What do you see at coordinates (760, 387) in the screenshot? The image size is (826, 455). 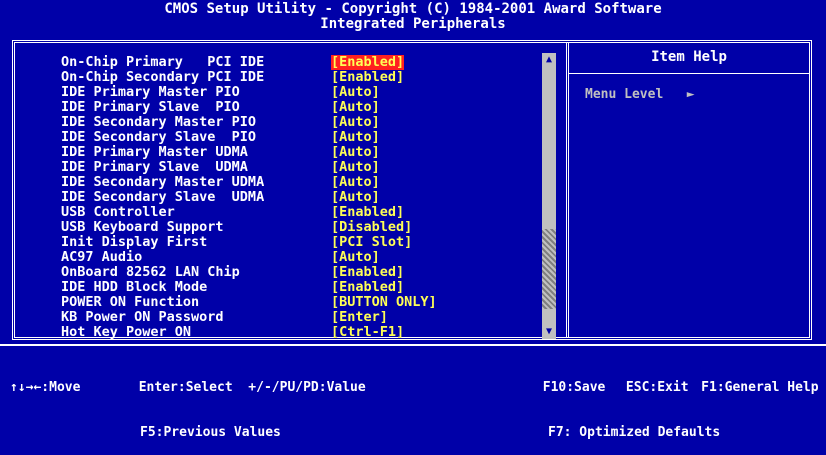 I see `general-help-hint: F1:General Help` at bounding box center [760, 387].